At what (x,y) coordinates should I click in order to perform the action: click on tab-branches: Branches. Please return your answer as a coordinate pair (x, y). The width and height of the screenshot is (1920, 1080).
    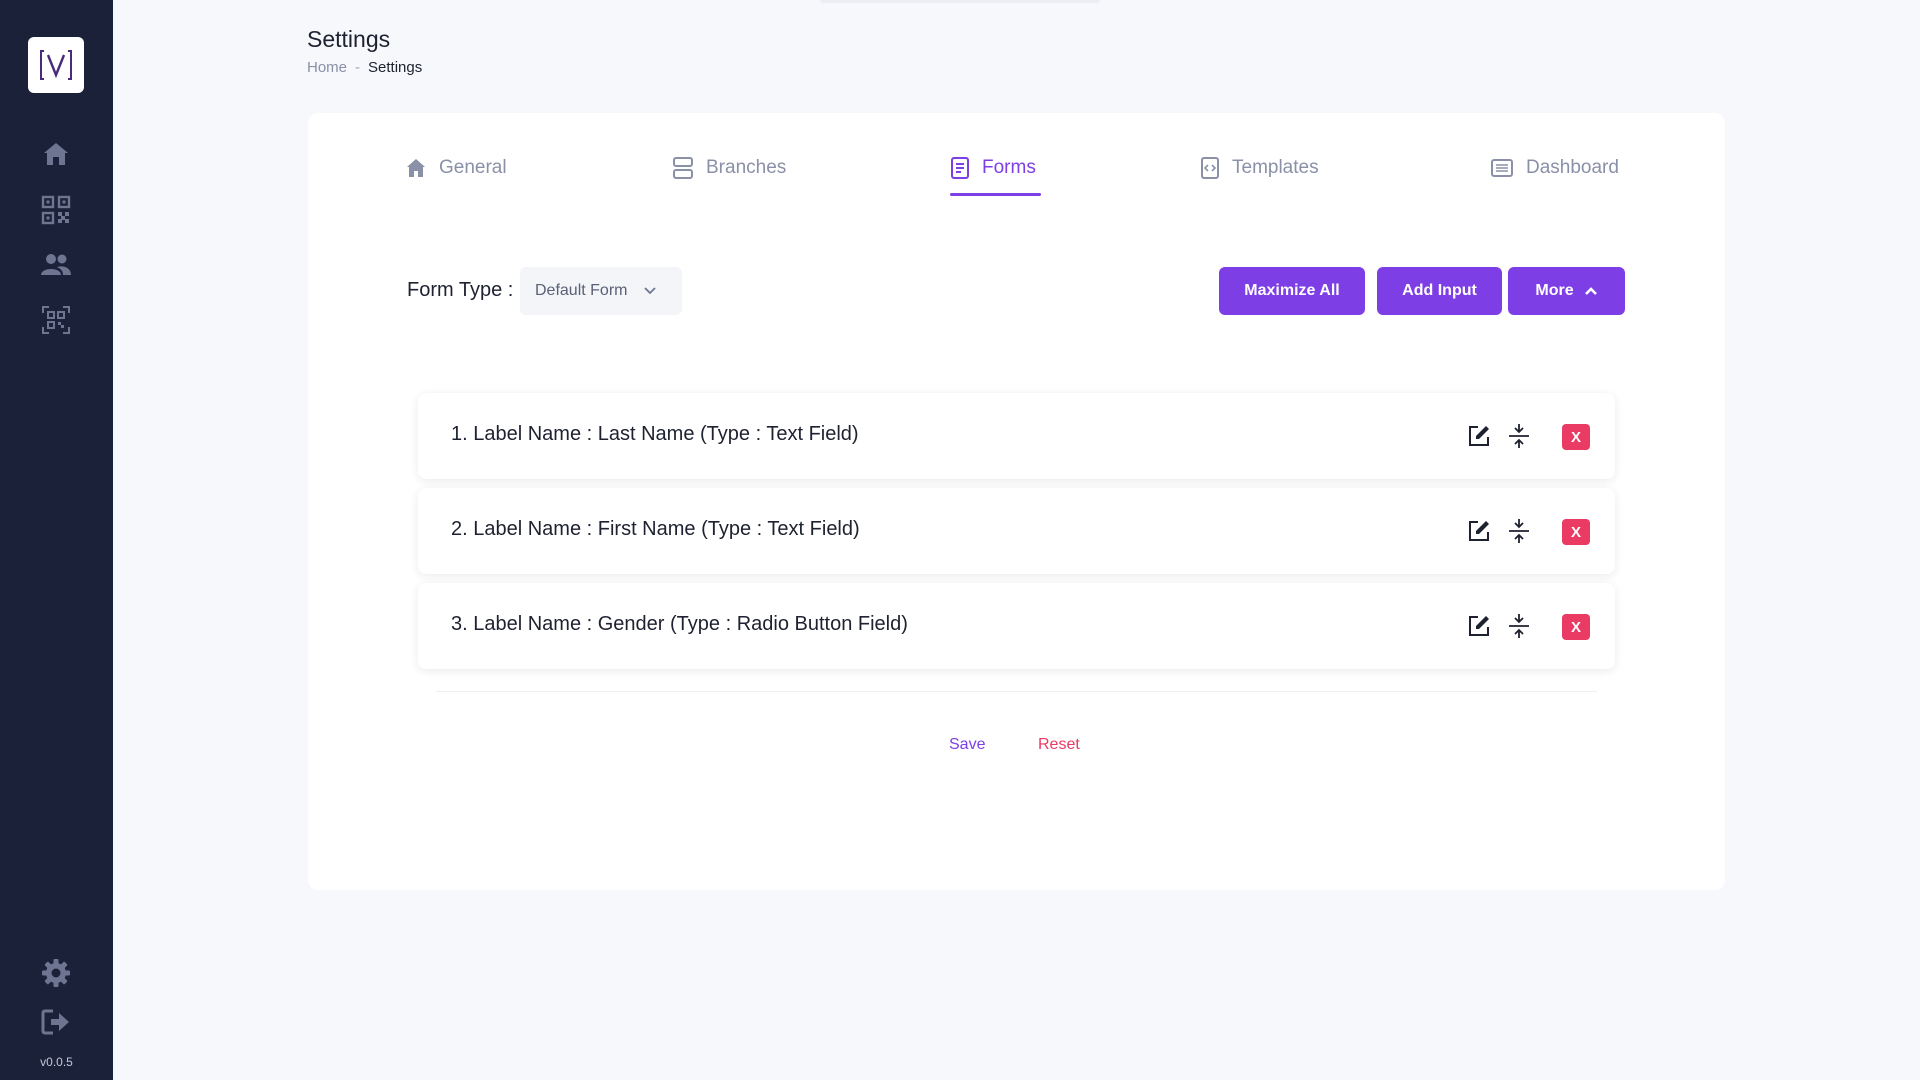
    Looking at the image, I should click on (729, 168).